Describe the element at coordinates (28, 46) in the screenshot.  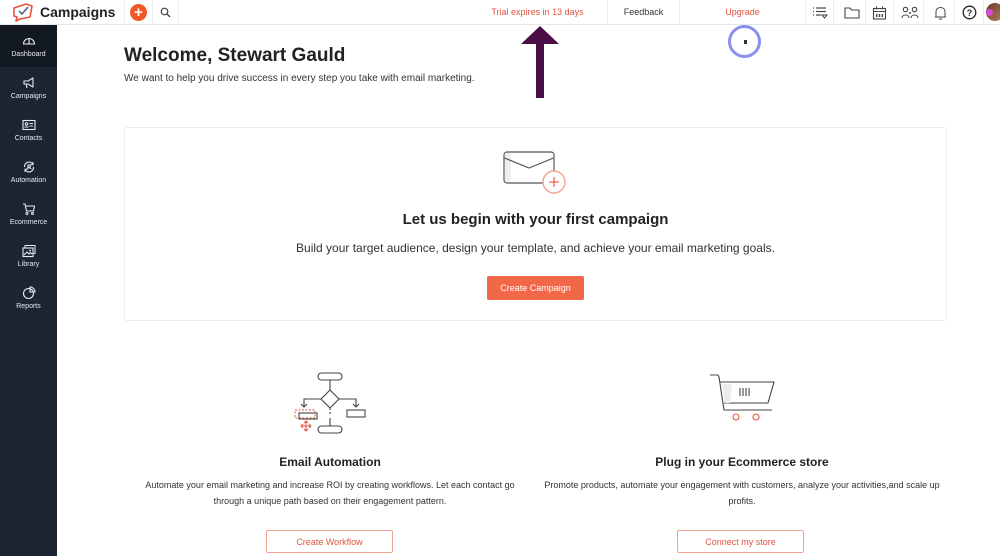
I see `sidebar-item-dashboard: Dashboard` at that location.